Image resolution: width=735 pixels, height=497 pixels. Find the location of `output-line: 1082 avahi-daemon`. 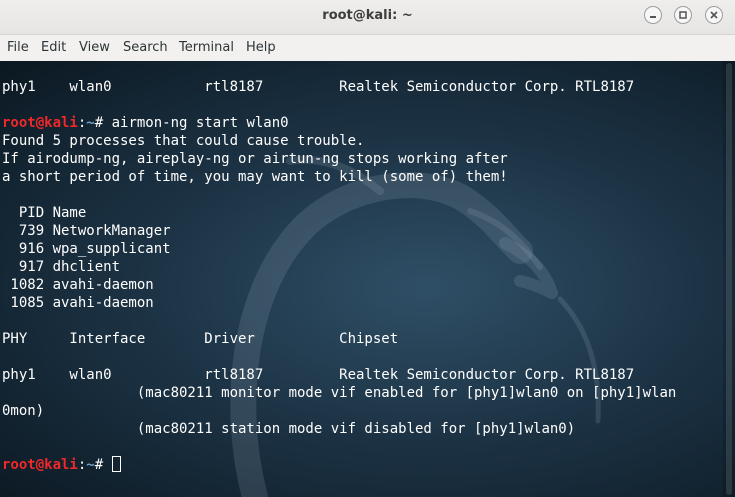

output-line: 1082 avahi-daemon is located at coordinates (78, 285).